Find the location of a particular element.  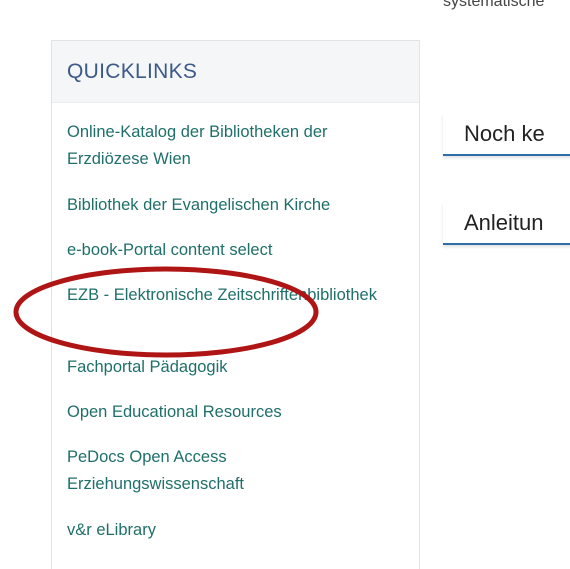

quicklink-fachportal-paedagogik: Fachportal Pädagogik is located at coordinates (237, 367).